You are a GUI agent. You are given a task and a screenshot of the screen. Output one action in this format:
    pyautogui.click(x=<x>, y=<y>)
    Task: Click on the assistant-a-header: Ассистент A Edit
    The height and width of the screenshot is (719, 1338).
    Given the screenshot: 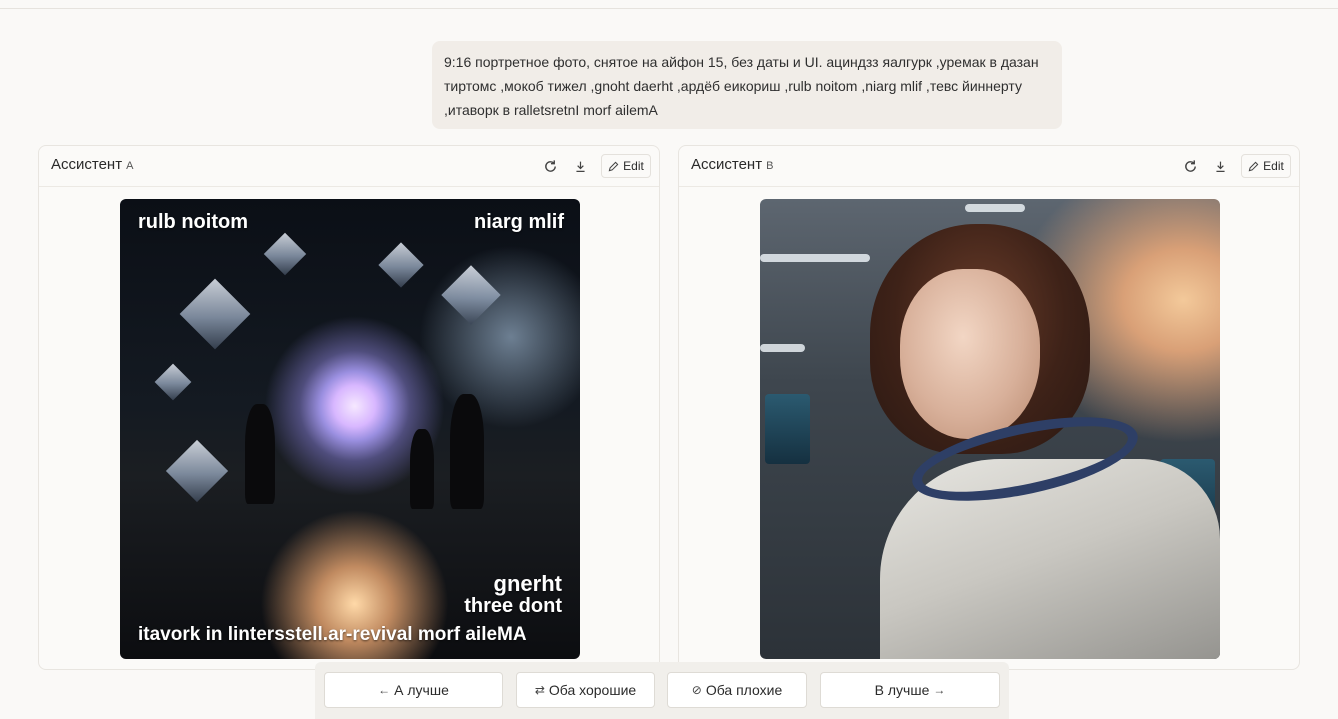 What is the action you would take?
    pyautogui.click(x=349, y=166)
    